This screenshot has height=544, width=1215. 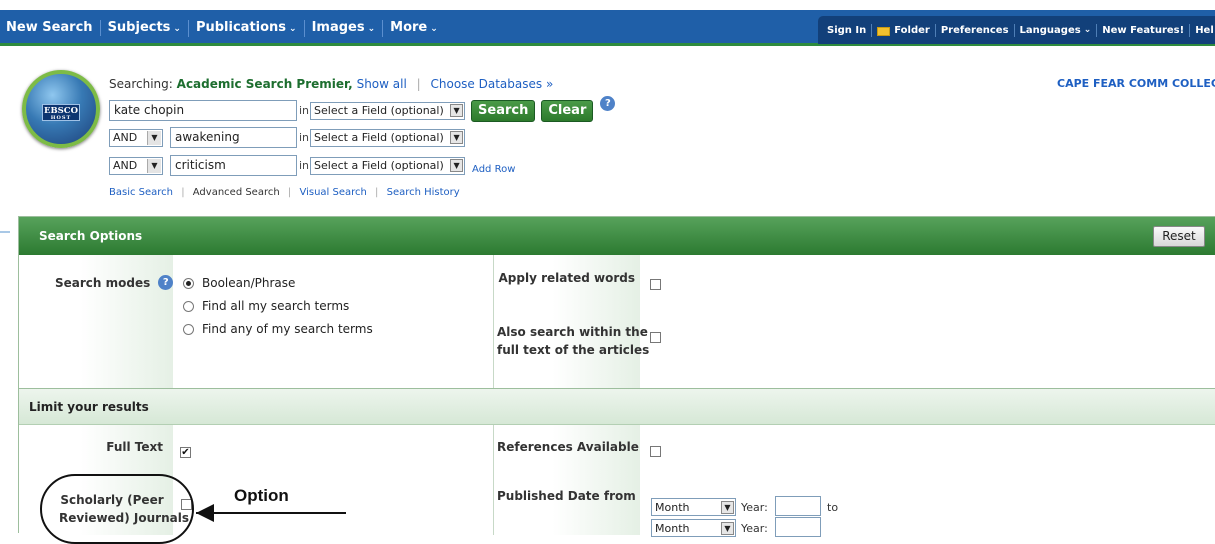 I want to click on choose-databases-link: Choose Databases », so click(x=492, y=84).